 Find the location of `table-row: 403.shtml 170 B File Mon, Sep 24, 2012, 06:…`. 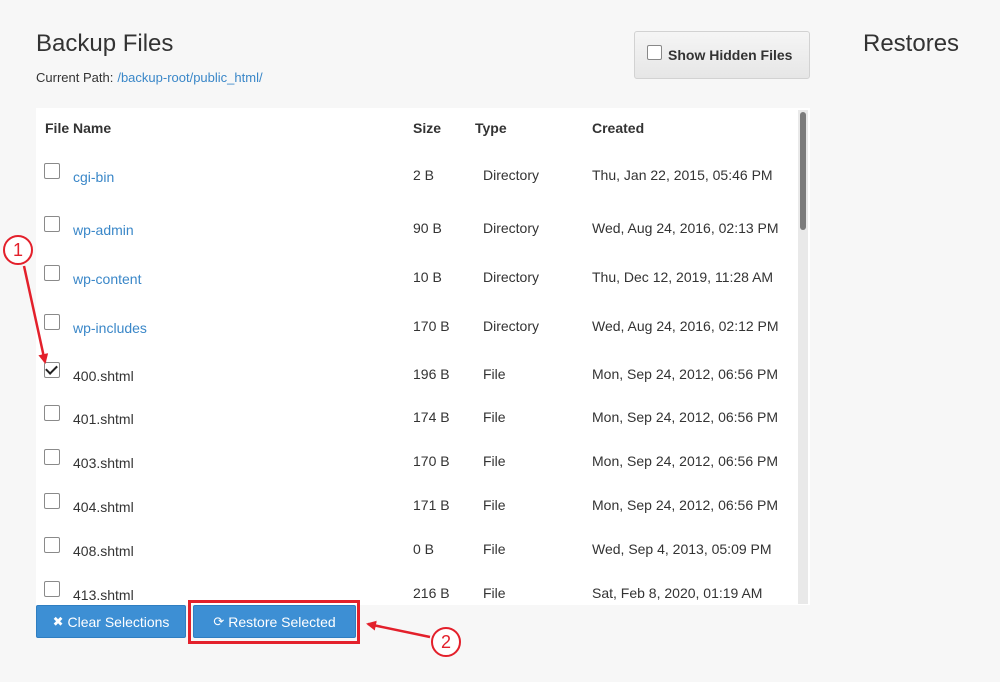

table-row: 403.shtml 170 B File Mon, Sep 24, 2012, 06:… is located at coordinates (417, 461).